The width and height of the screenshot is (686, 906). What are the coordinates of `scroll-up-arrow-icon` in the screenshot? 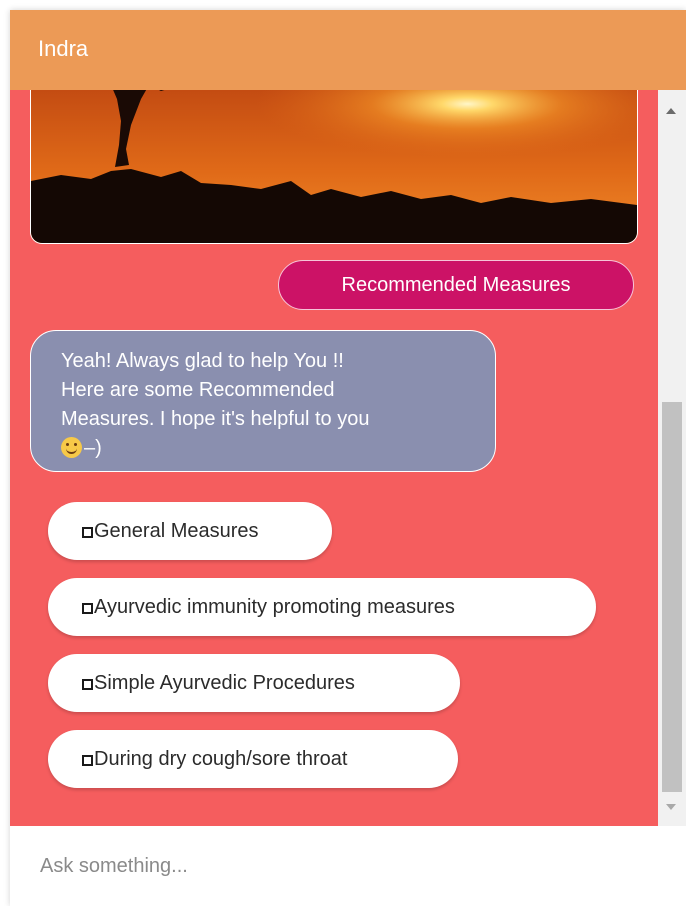 It's located at (671, 111).